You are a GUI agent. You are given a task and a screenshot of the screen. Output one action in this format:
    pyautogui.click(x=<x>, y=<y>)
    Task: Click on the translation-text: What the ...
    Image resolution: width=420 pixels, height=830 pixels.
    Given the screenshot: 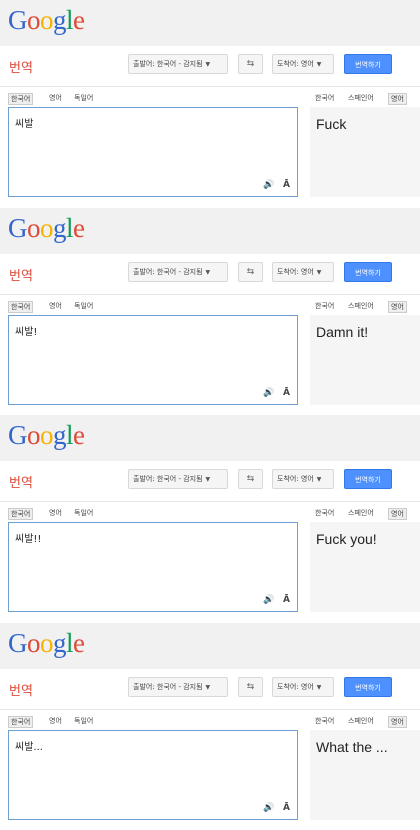 What is the action you would take?
    pyautogui.click(x=352, y=747)
    